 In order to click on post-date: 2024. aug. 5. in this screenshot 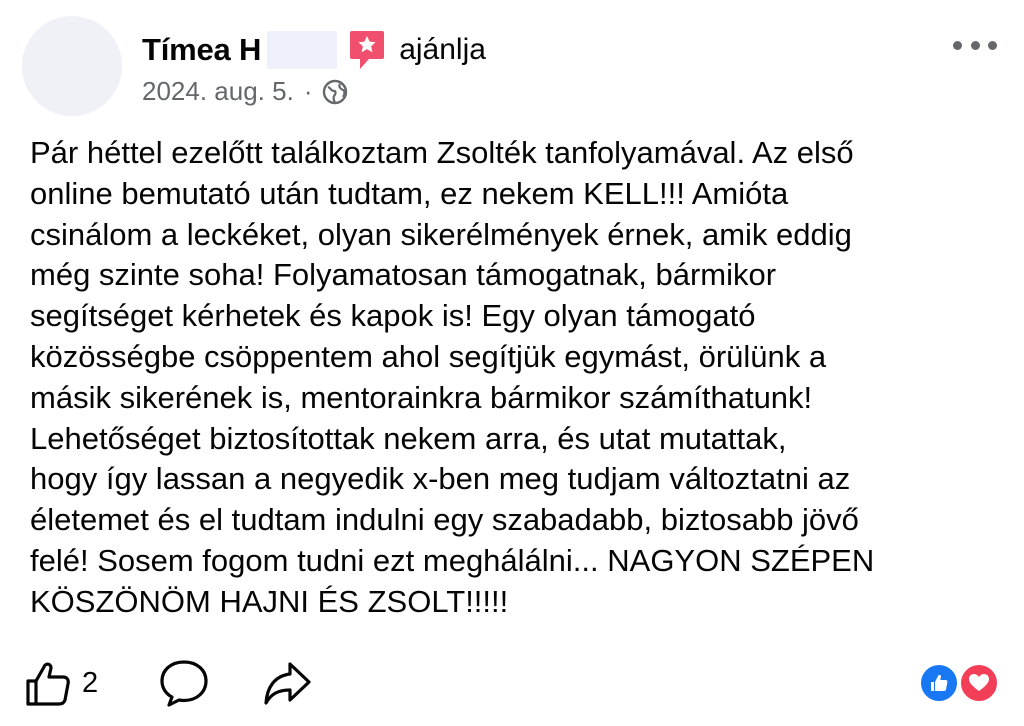, I will do `click(218, 91)`.